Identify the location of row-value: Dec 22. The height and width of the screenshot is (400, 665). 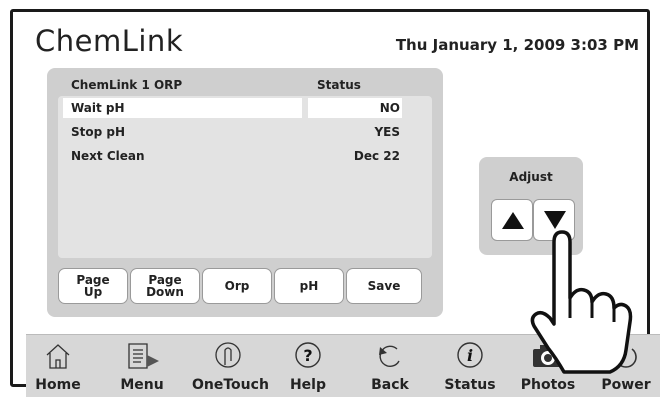
(376, 156).